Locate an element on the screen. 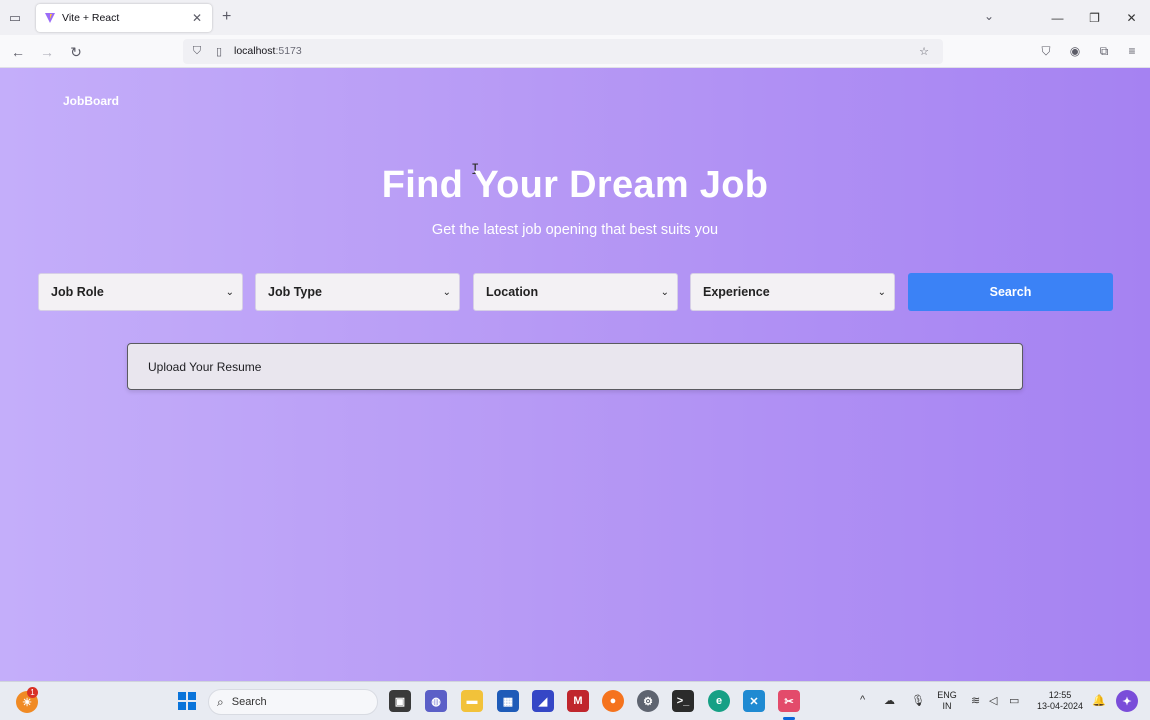 The image size is (1150, 720). forward-icon: → is located at coordinates (47, 52).